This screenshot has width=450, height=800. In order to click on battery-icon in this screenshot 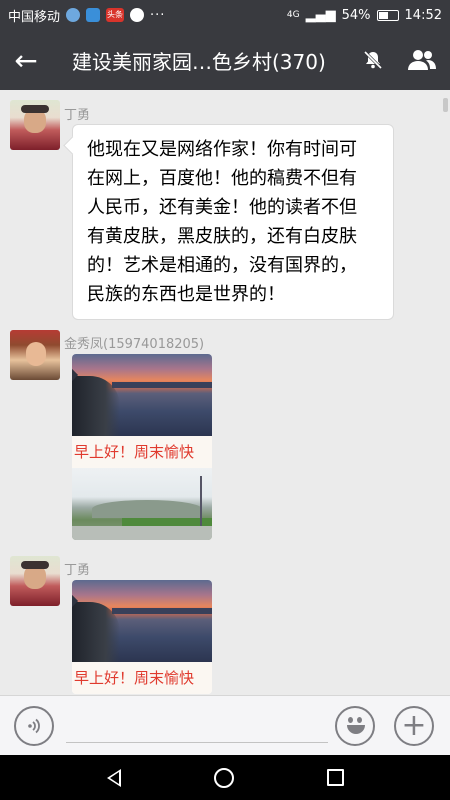, I will do `click(387, 15)`.